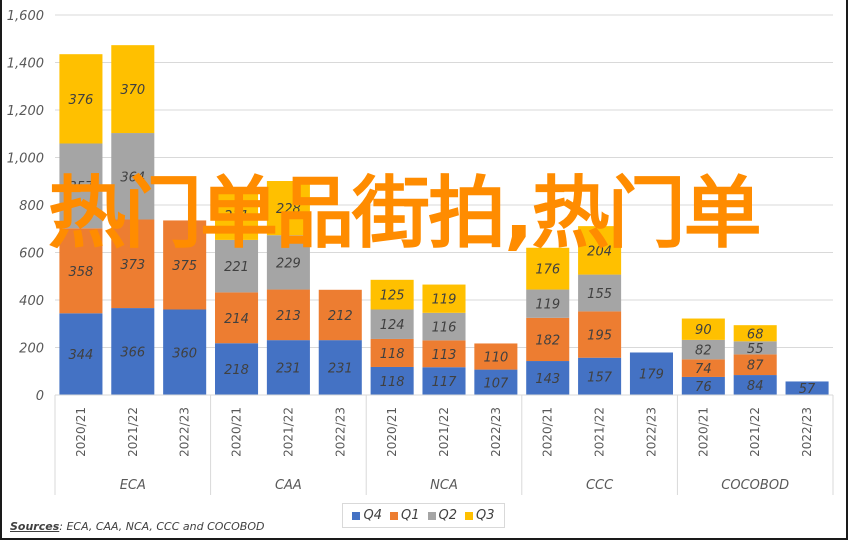 The height and width of the screenshot is (542, 850). Describe the element at coordinates (81, 355) in the screenshot. I see `data-label: 344` at that location.